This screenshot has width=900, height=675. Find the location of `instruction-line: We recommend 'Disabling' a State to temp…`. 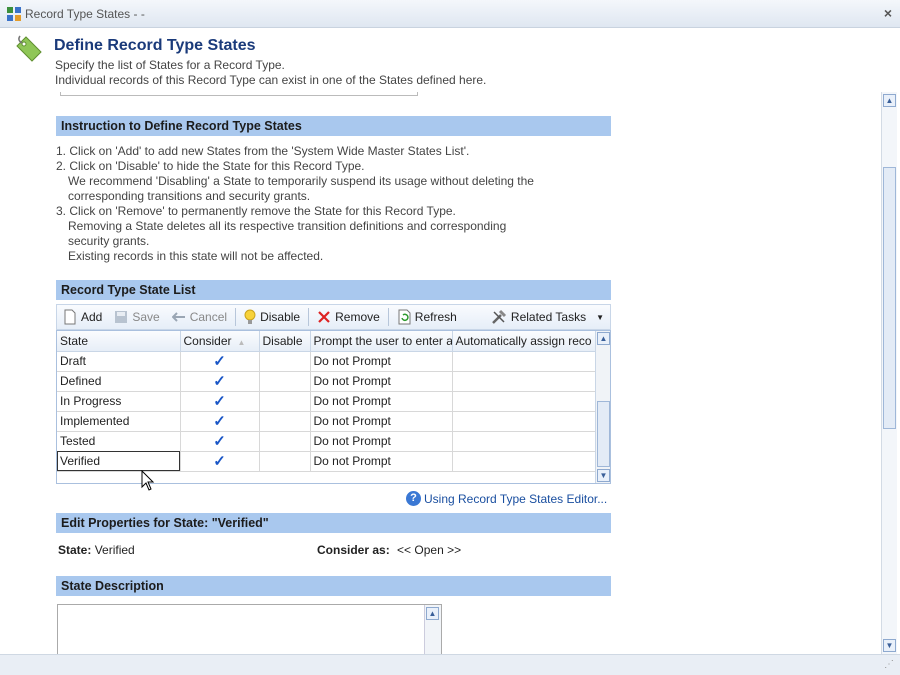

instruction-line: We recommend 'Disabling' a State to temp… is located at coordinates (301, 181).